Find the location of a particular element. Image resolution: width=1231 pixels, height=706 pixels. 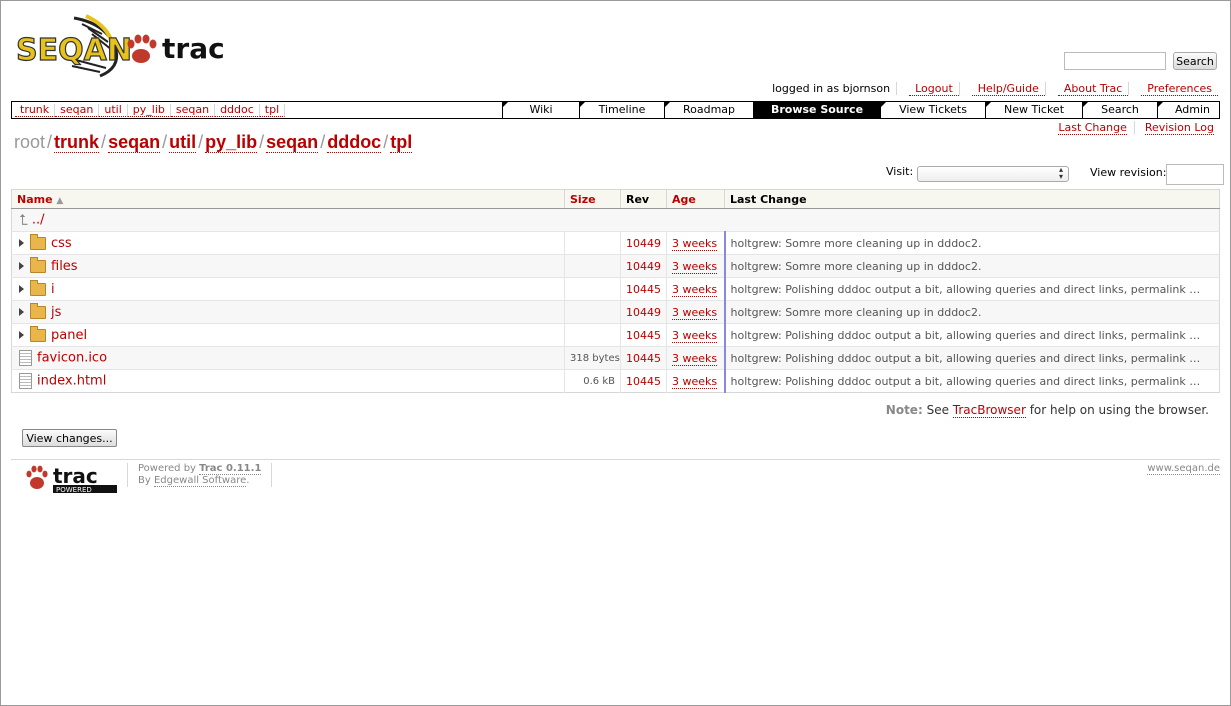

visit-select: ▴ ▾ is located at coordinates (993, 174).